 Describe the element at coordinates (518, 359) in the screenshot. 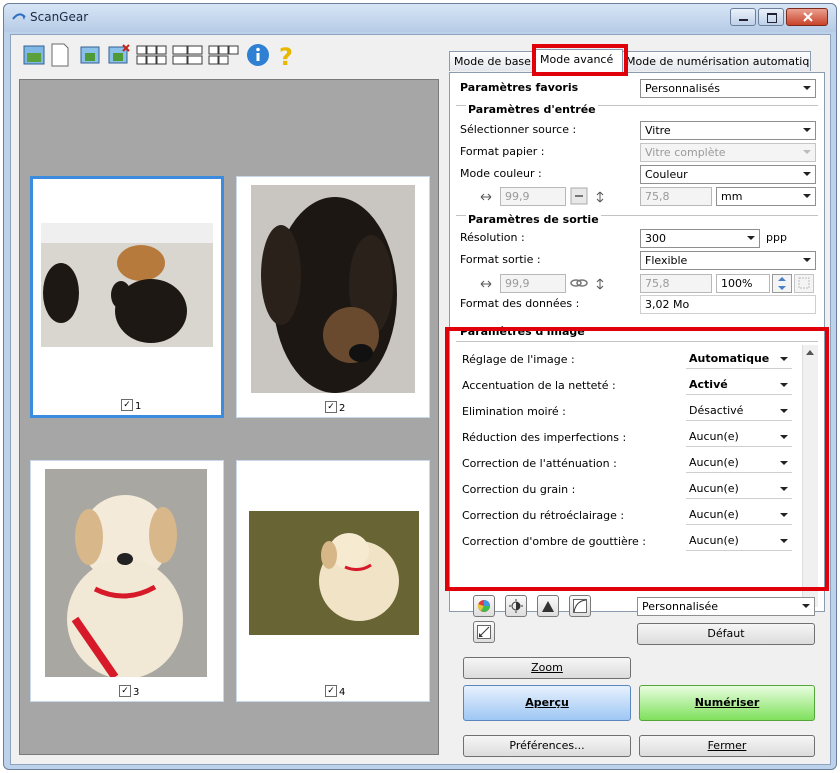

I see `image-adjustment-label: Réglage de l'image :` at that location.